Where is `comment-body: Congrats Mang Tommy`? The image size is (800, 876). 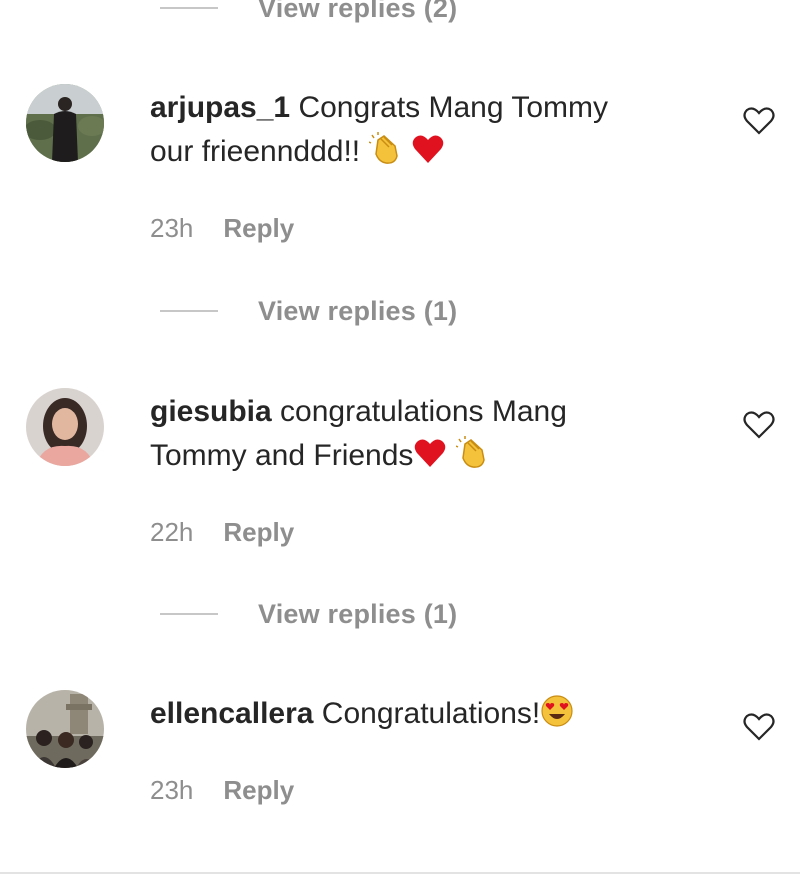 comment-body: Congrats Mang Tommy is located at coordinates (453, 107).